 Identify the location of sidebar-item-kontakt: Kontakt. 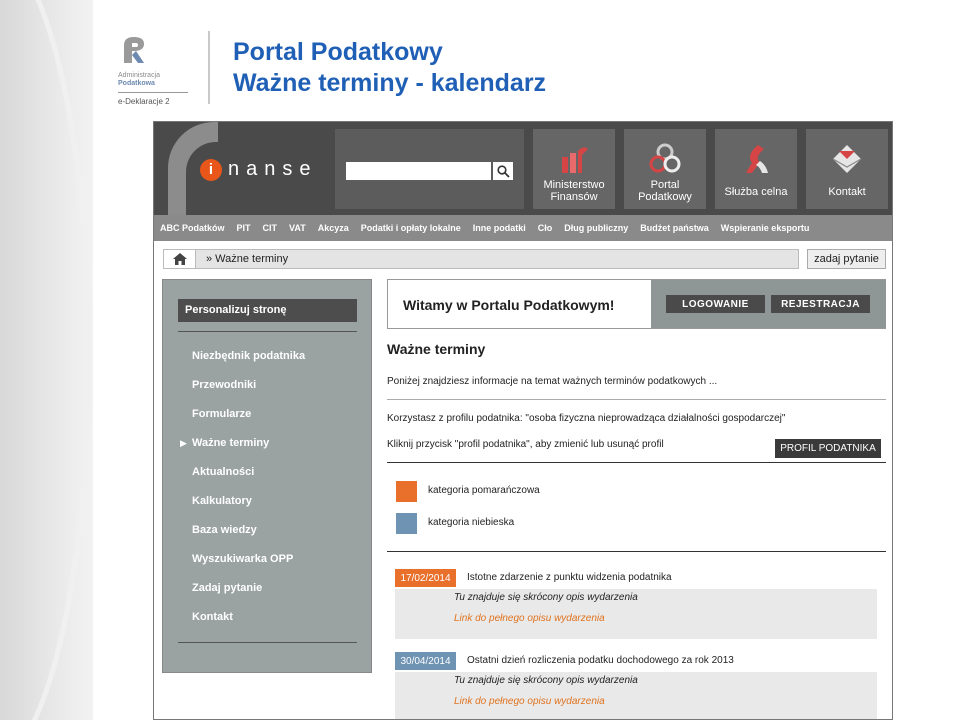
(212, 617).